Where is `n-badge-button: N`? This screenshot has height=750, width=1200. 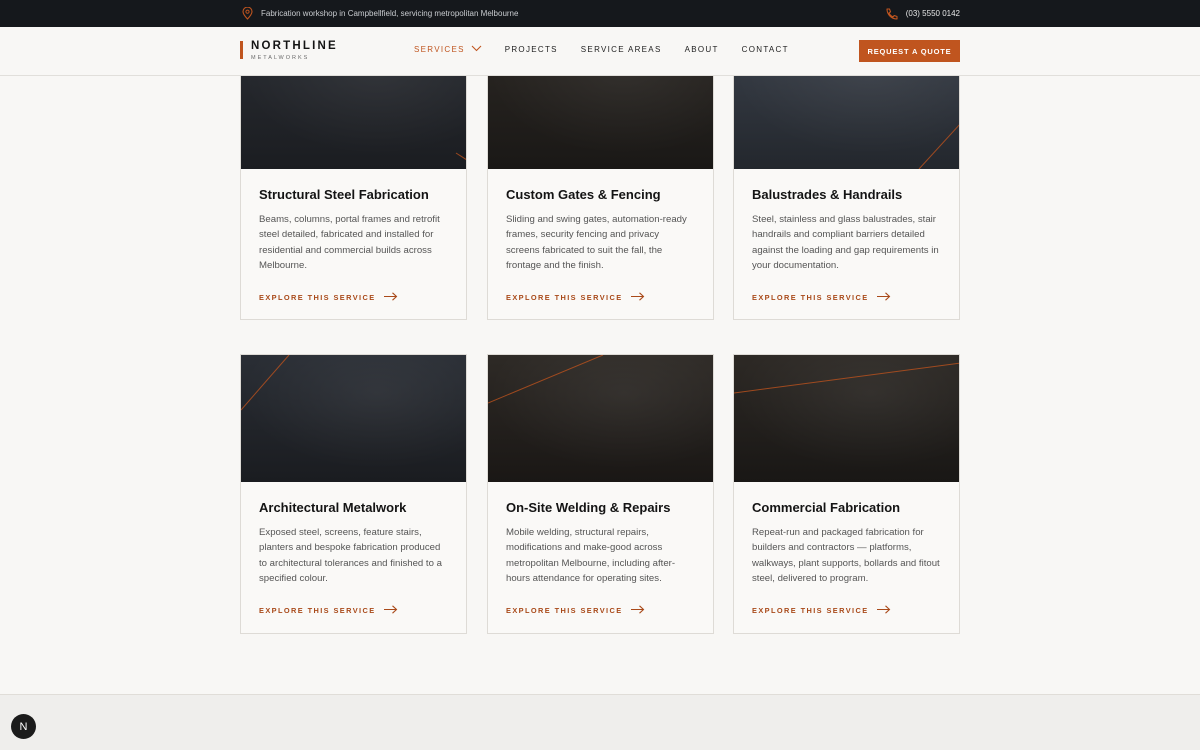 n-badge-button: N is located at coordinates (23, 726).